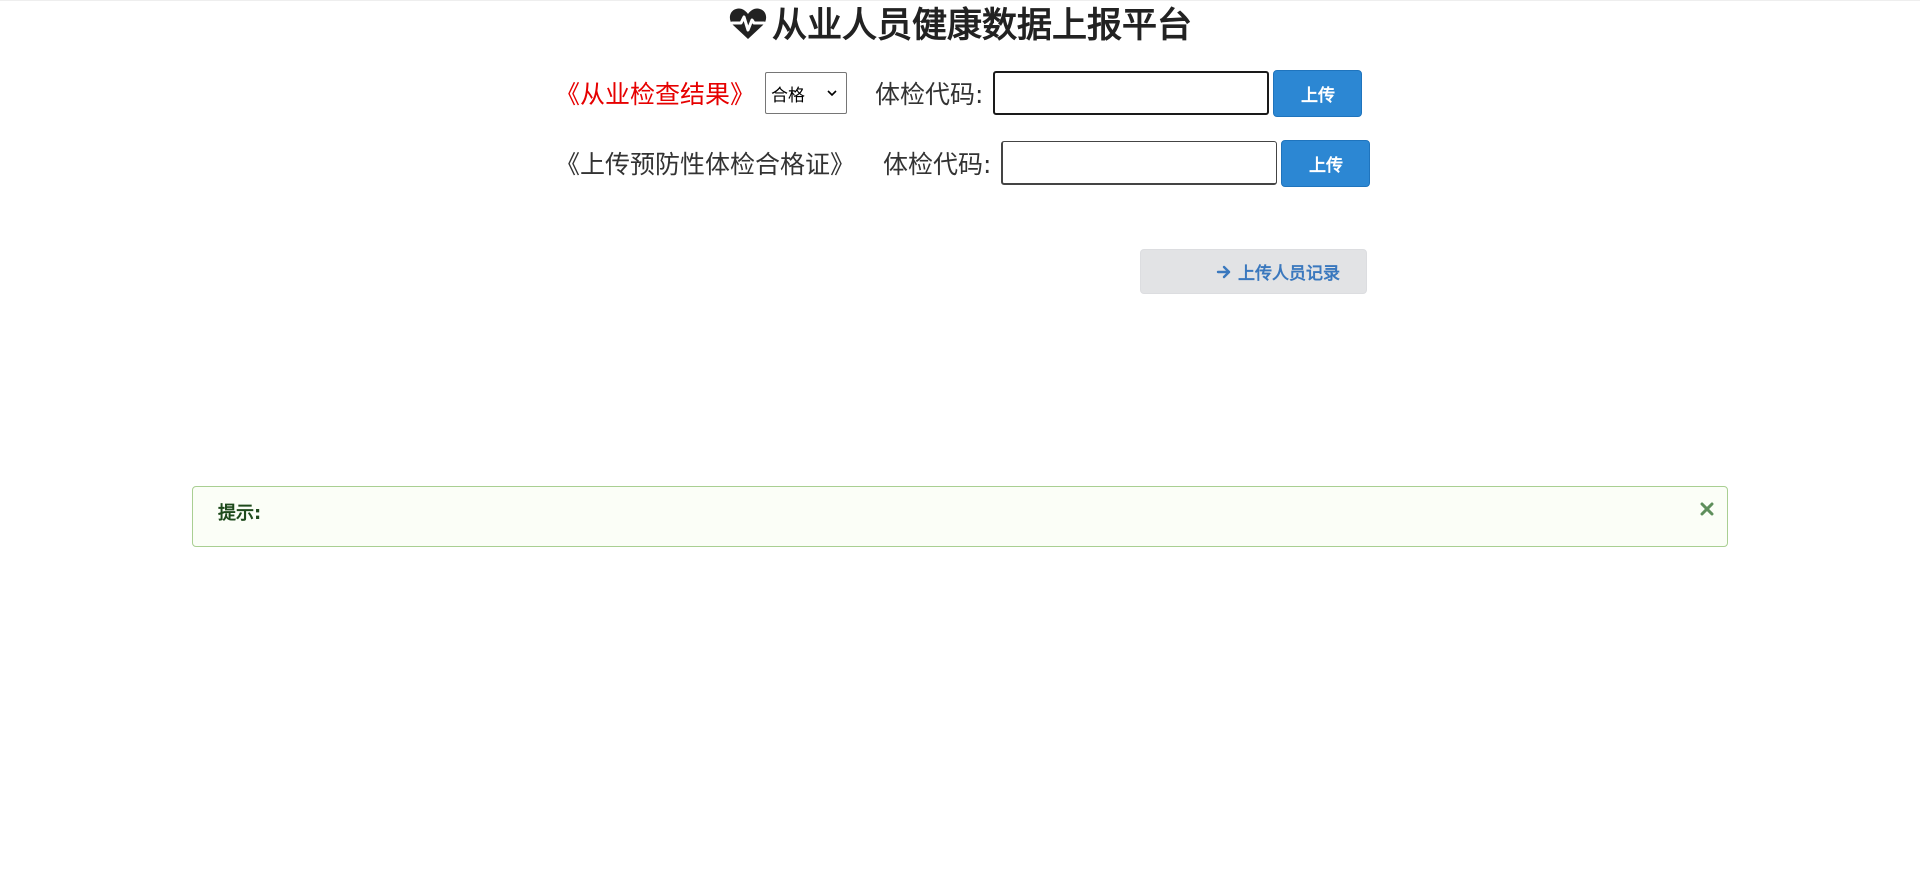 This screenshot has height=880, width=1920. What do you see at coordinates (929, 94) in the screenshot?
I see `exam-code-label: 体检代码:` at bounding box center [929, 94].